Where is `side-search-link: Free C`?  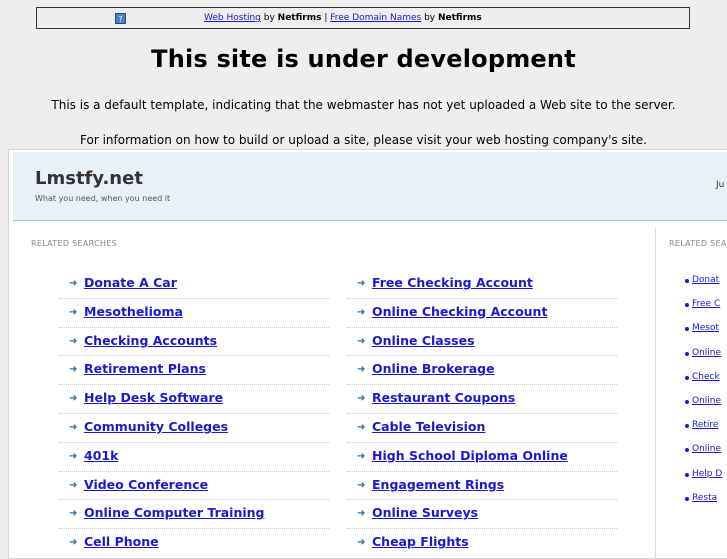
side-search-link: Free C is located at coordinates (706, 304).